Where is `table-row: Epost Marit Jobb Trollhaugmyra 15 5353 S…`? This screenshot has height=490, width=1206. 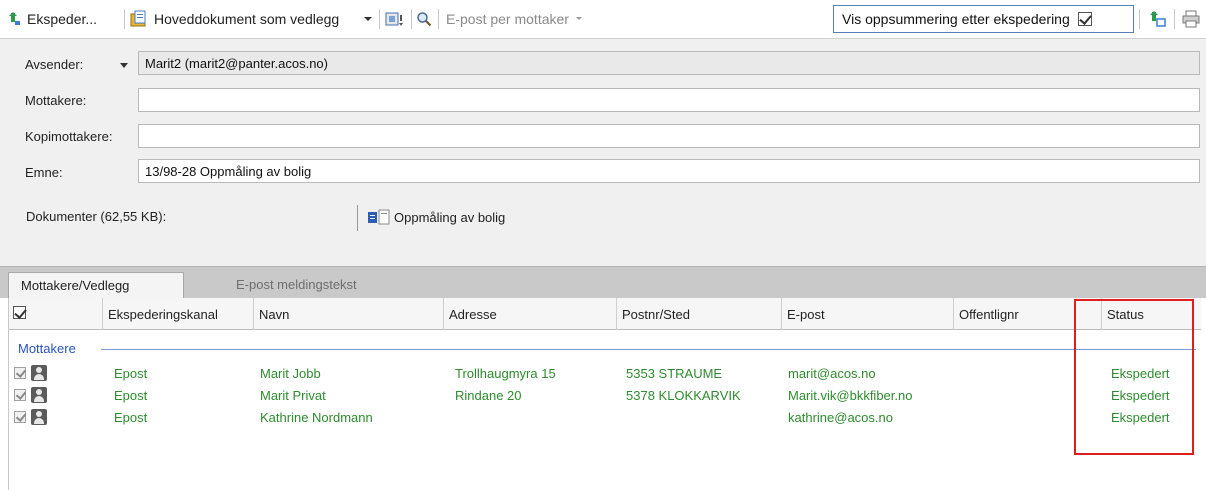 table-row: Epost Marit Jobb Trollhaugmyra 15 5353 S… is located at coordinates (605, 374).